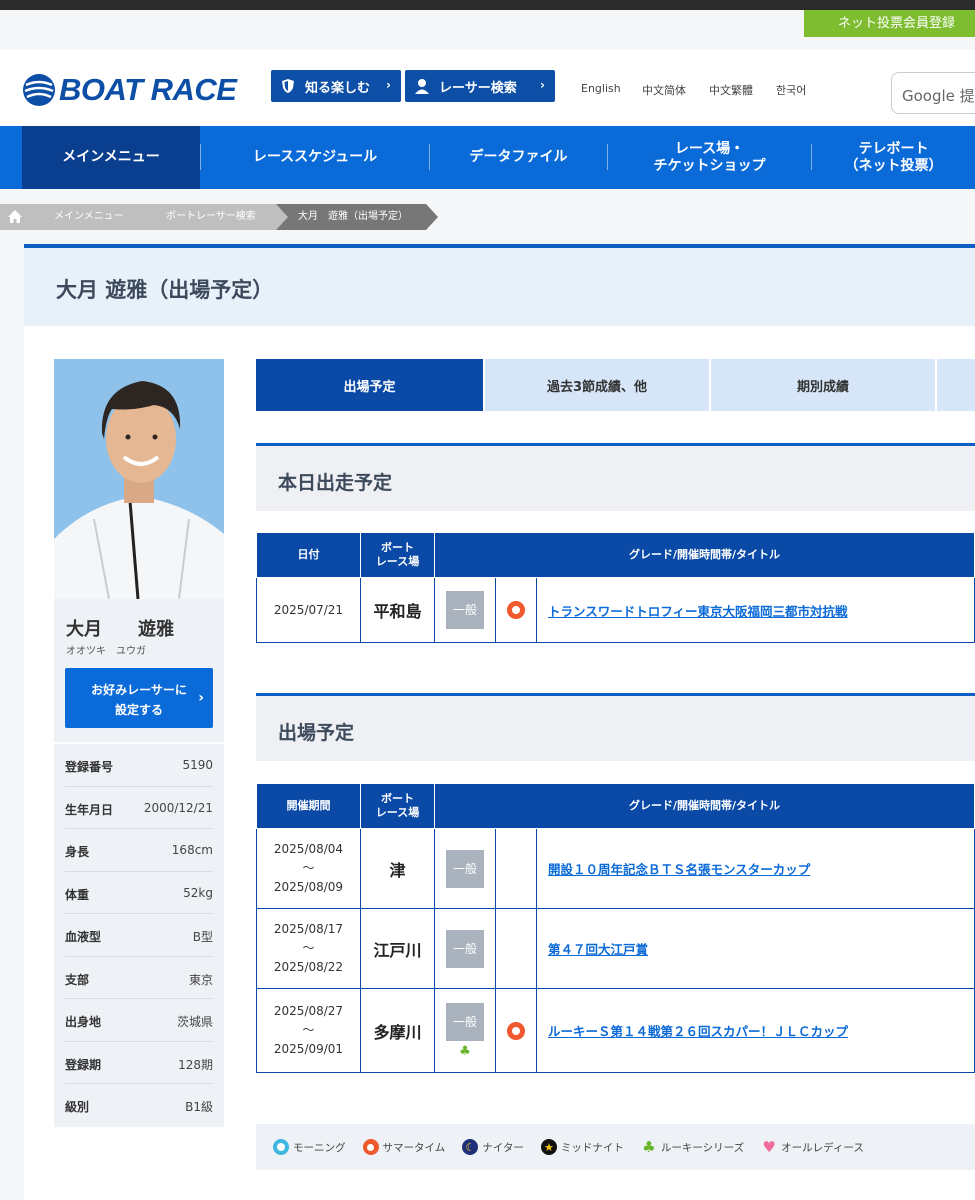 The image size is (975, 1200). What do you see at coordinates (139, 479) in the screenshot?
I see `racer-photo` at bounding box center [139, 479].